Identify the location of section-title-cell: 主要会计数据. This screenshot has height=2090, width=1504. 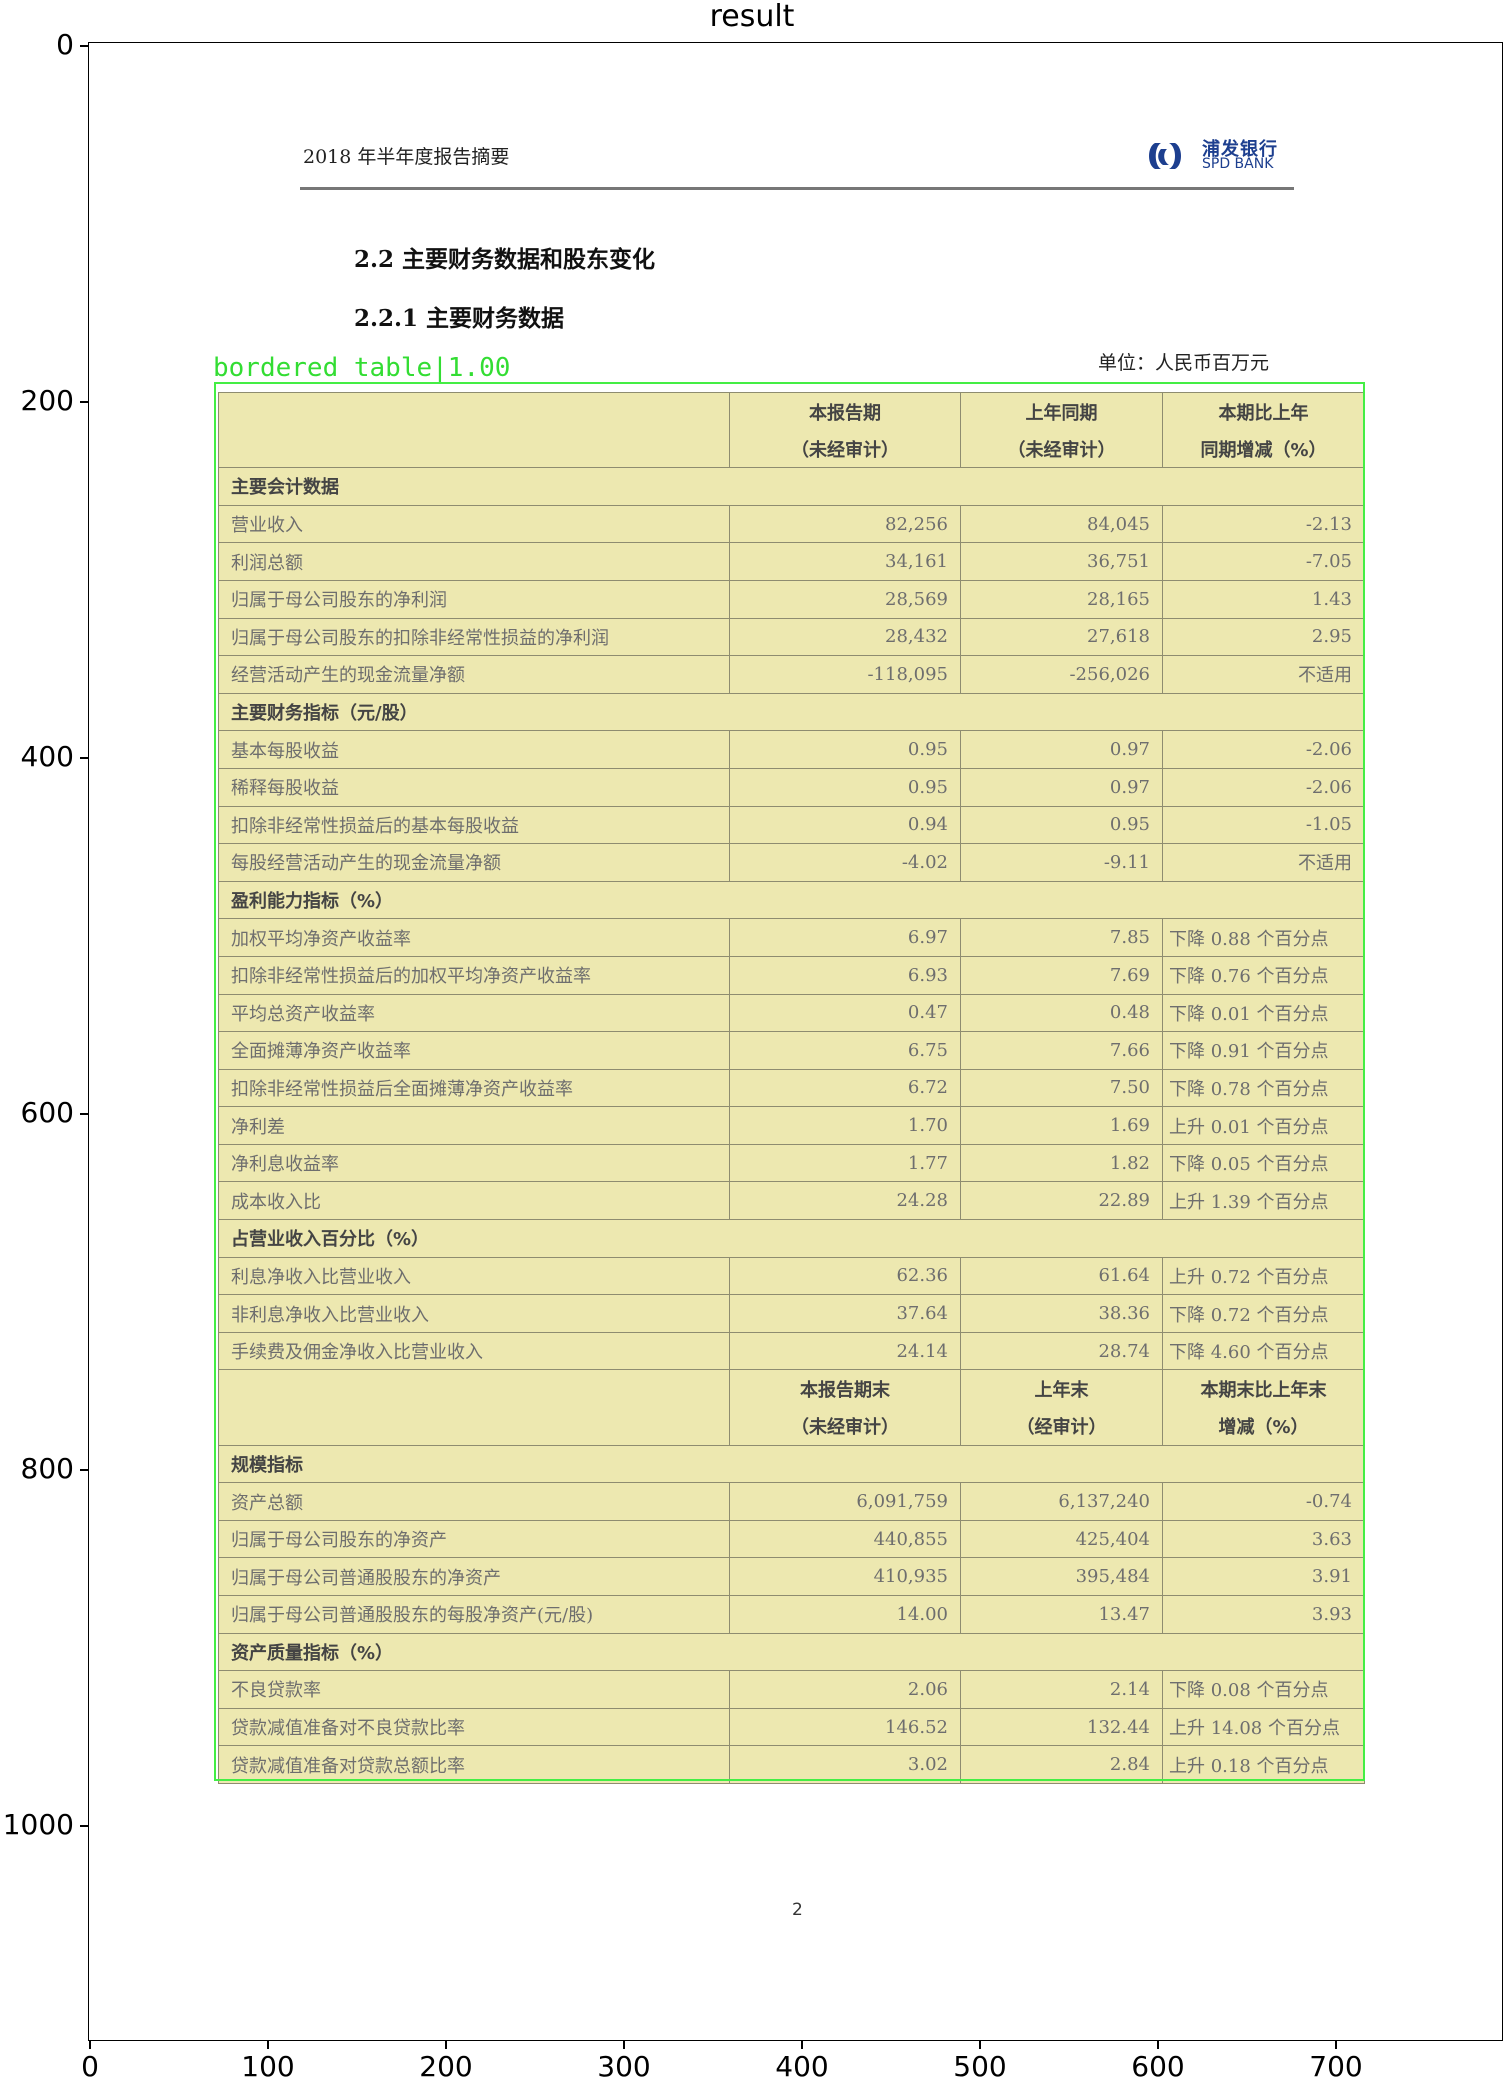
(791, 486).